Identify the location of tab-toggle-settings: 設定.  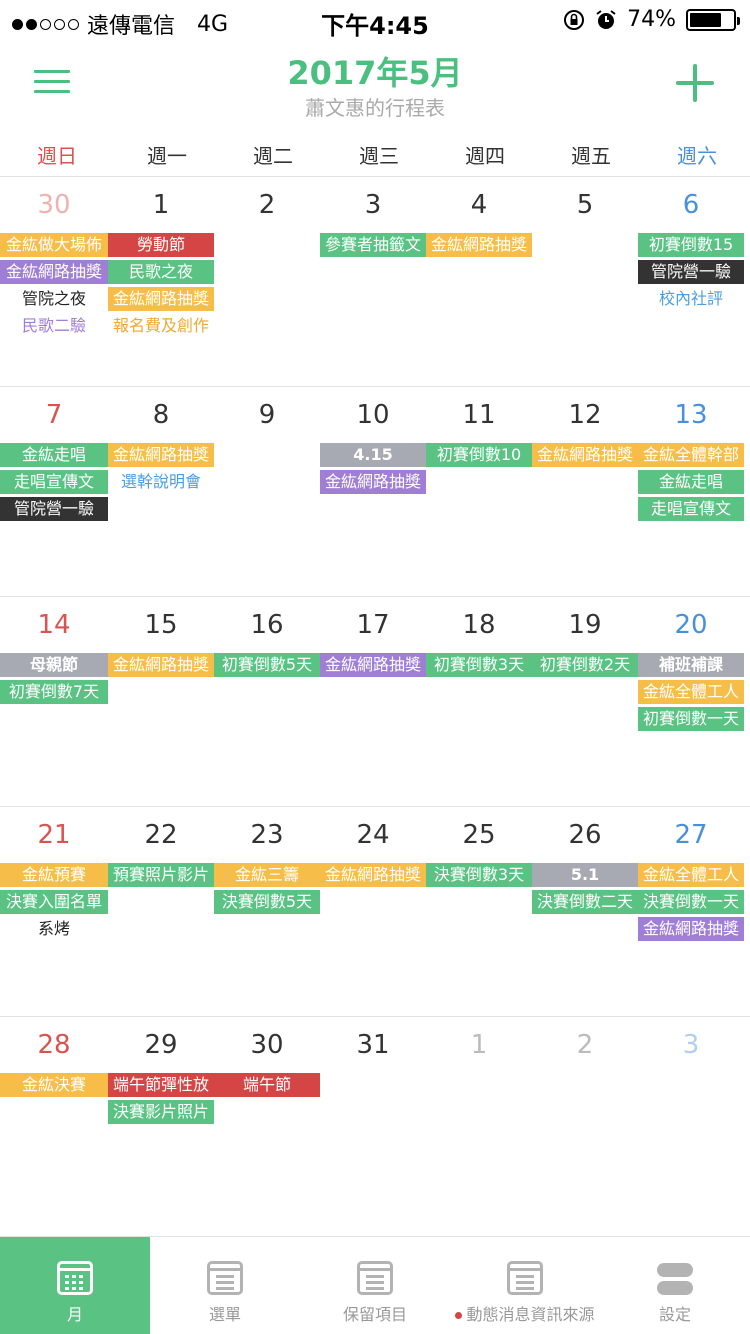
(675, 1285).